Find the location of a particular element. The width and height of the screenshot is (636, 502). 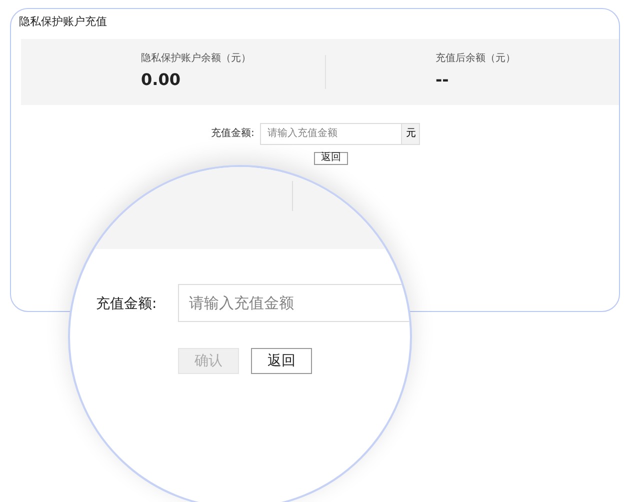

stat-label: 隐私保护账户余额（元） is located at coordinates (196, 59).